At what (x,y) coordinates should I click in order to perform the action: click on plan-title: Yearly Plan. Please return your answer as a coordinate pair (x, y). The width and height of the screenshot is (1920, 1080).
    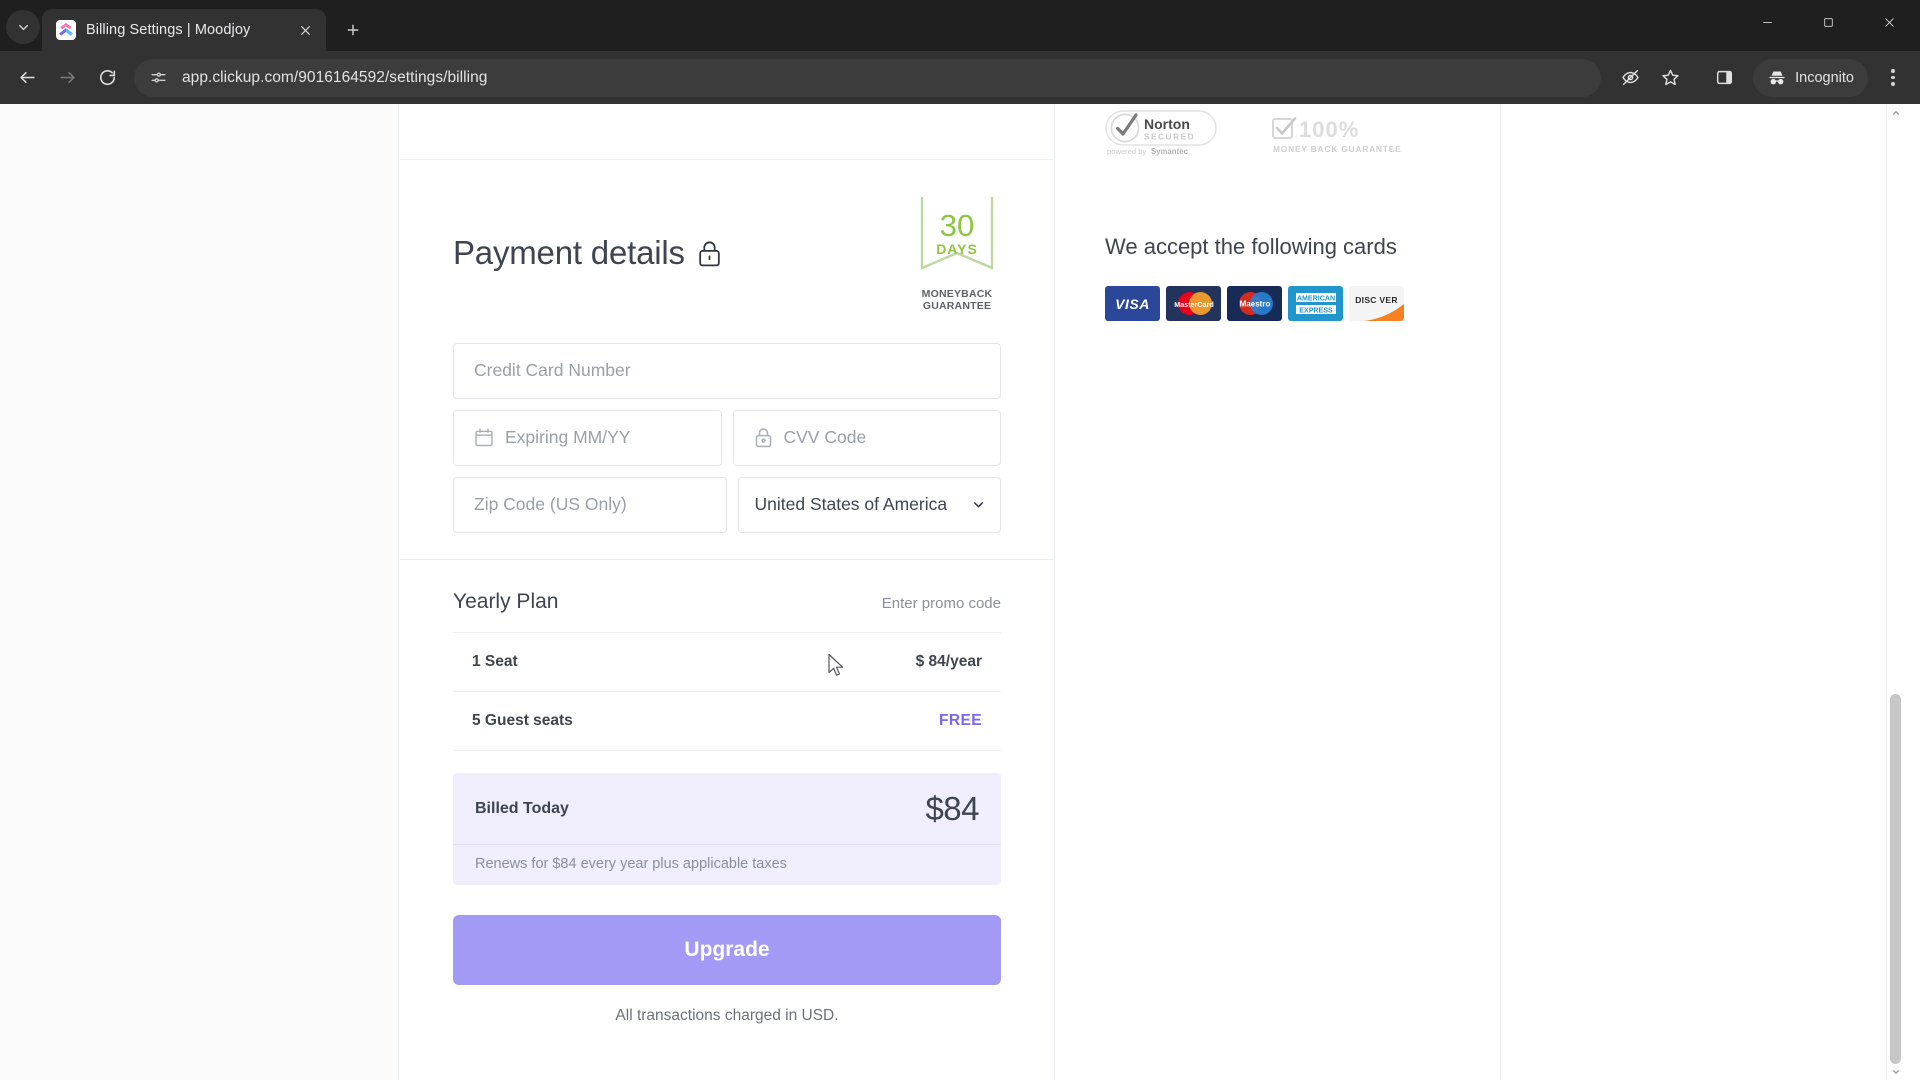
    Looking at the image, I should click on (506, 601).